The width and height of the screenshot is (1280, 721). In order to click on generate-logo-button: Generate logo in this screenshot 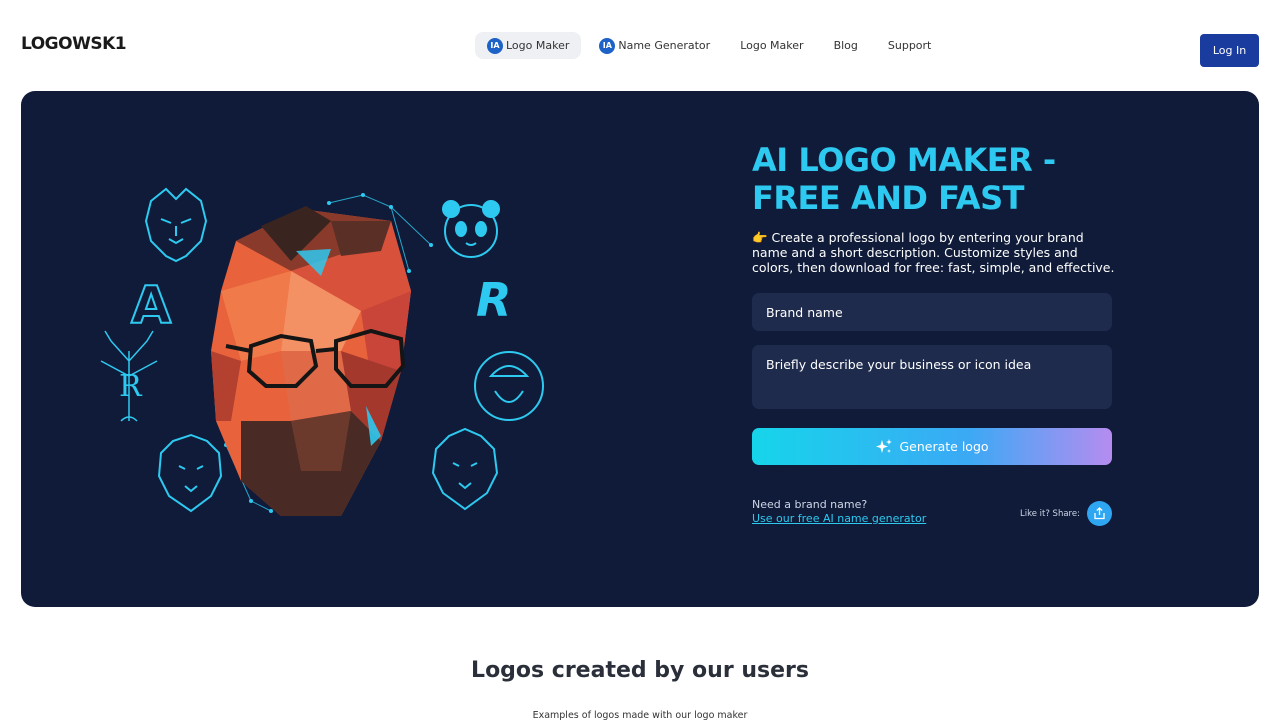, I will do `click(932, 446)`.